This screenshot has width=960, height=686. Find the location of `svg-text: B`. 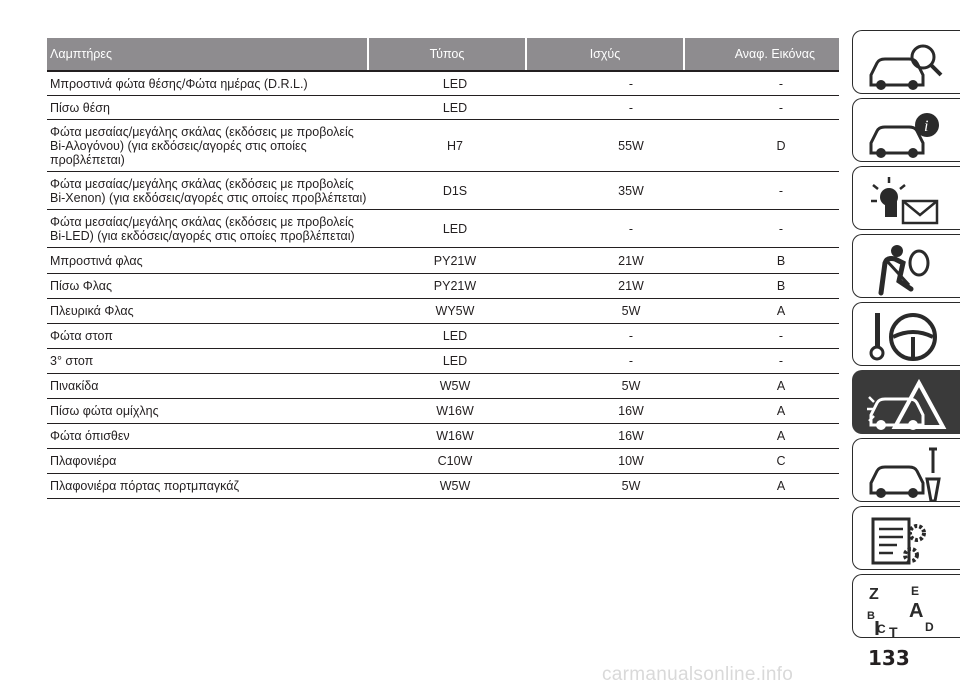

svg-text: B is located at coordinates (871, 616).